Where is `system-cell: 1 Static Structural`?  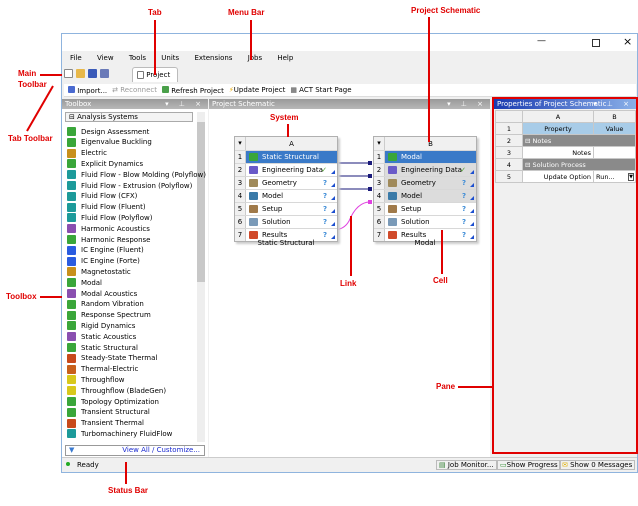
system-cell: 1 Static Structural is located at coordinates (286, 156).